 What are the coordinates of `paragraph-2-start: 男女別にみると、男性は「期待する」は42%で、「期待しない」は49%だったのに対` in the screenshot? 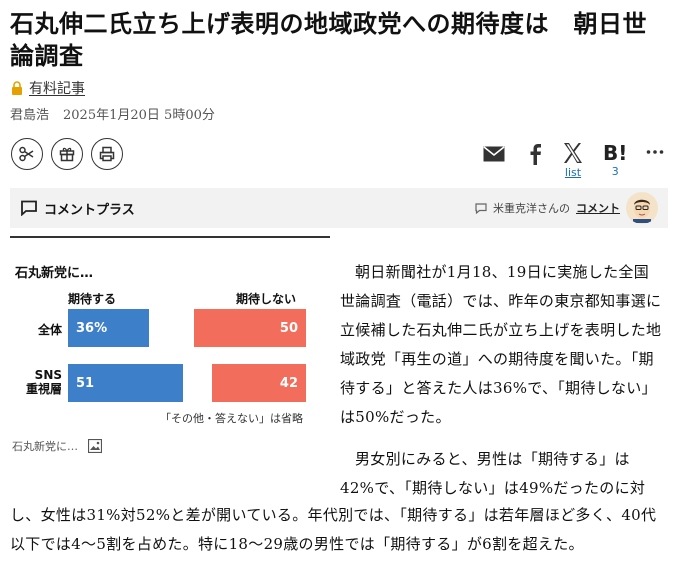 It's located at (493, 473).